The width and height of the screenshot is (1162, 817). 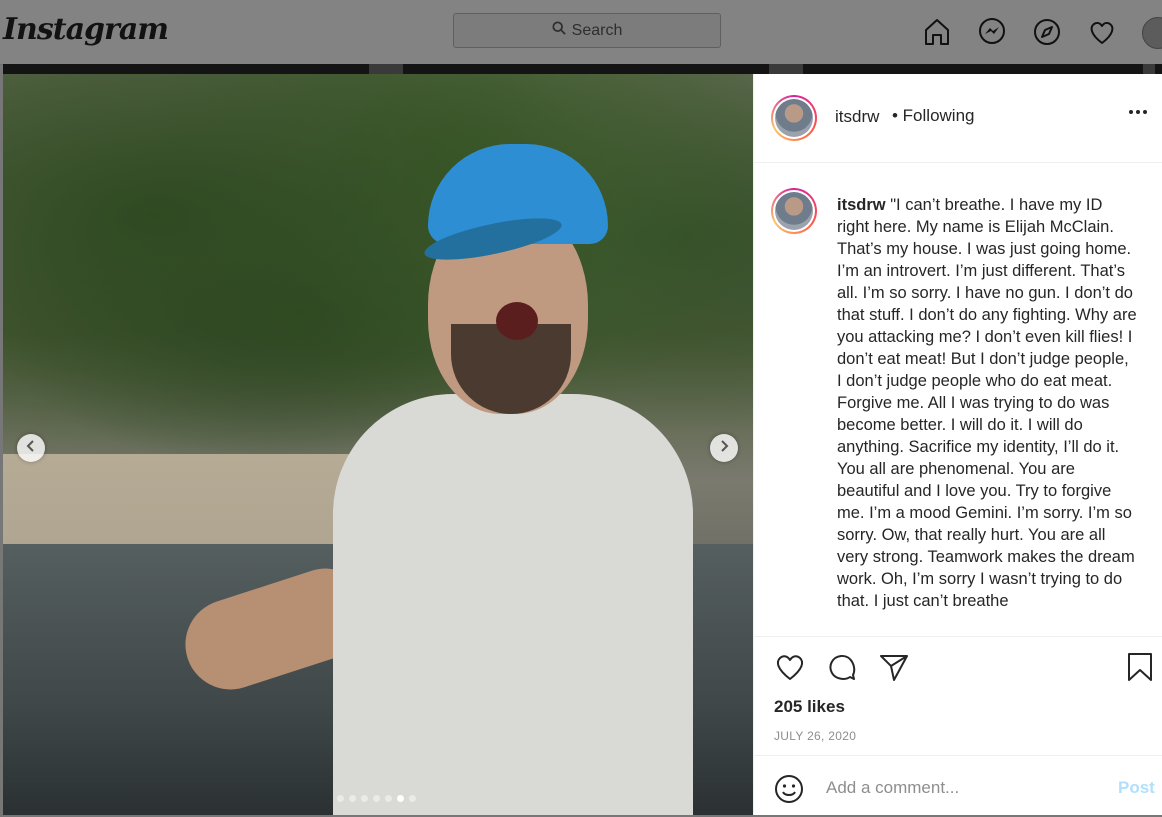 I want to click on save-bookmark-icon, so click(x=1140, y=669).